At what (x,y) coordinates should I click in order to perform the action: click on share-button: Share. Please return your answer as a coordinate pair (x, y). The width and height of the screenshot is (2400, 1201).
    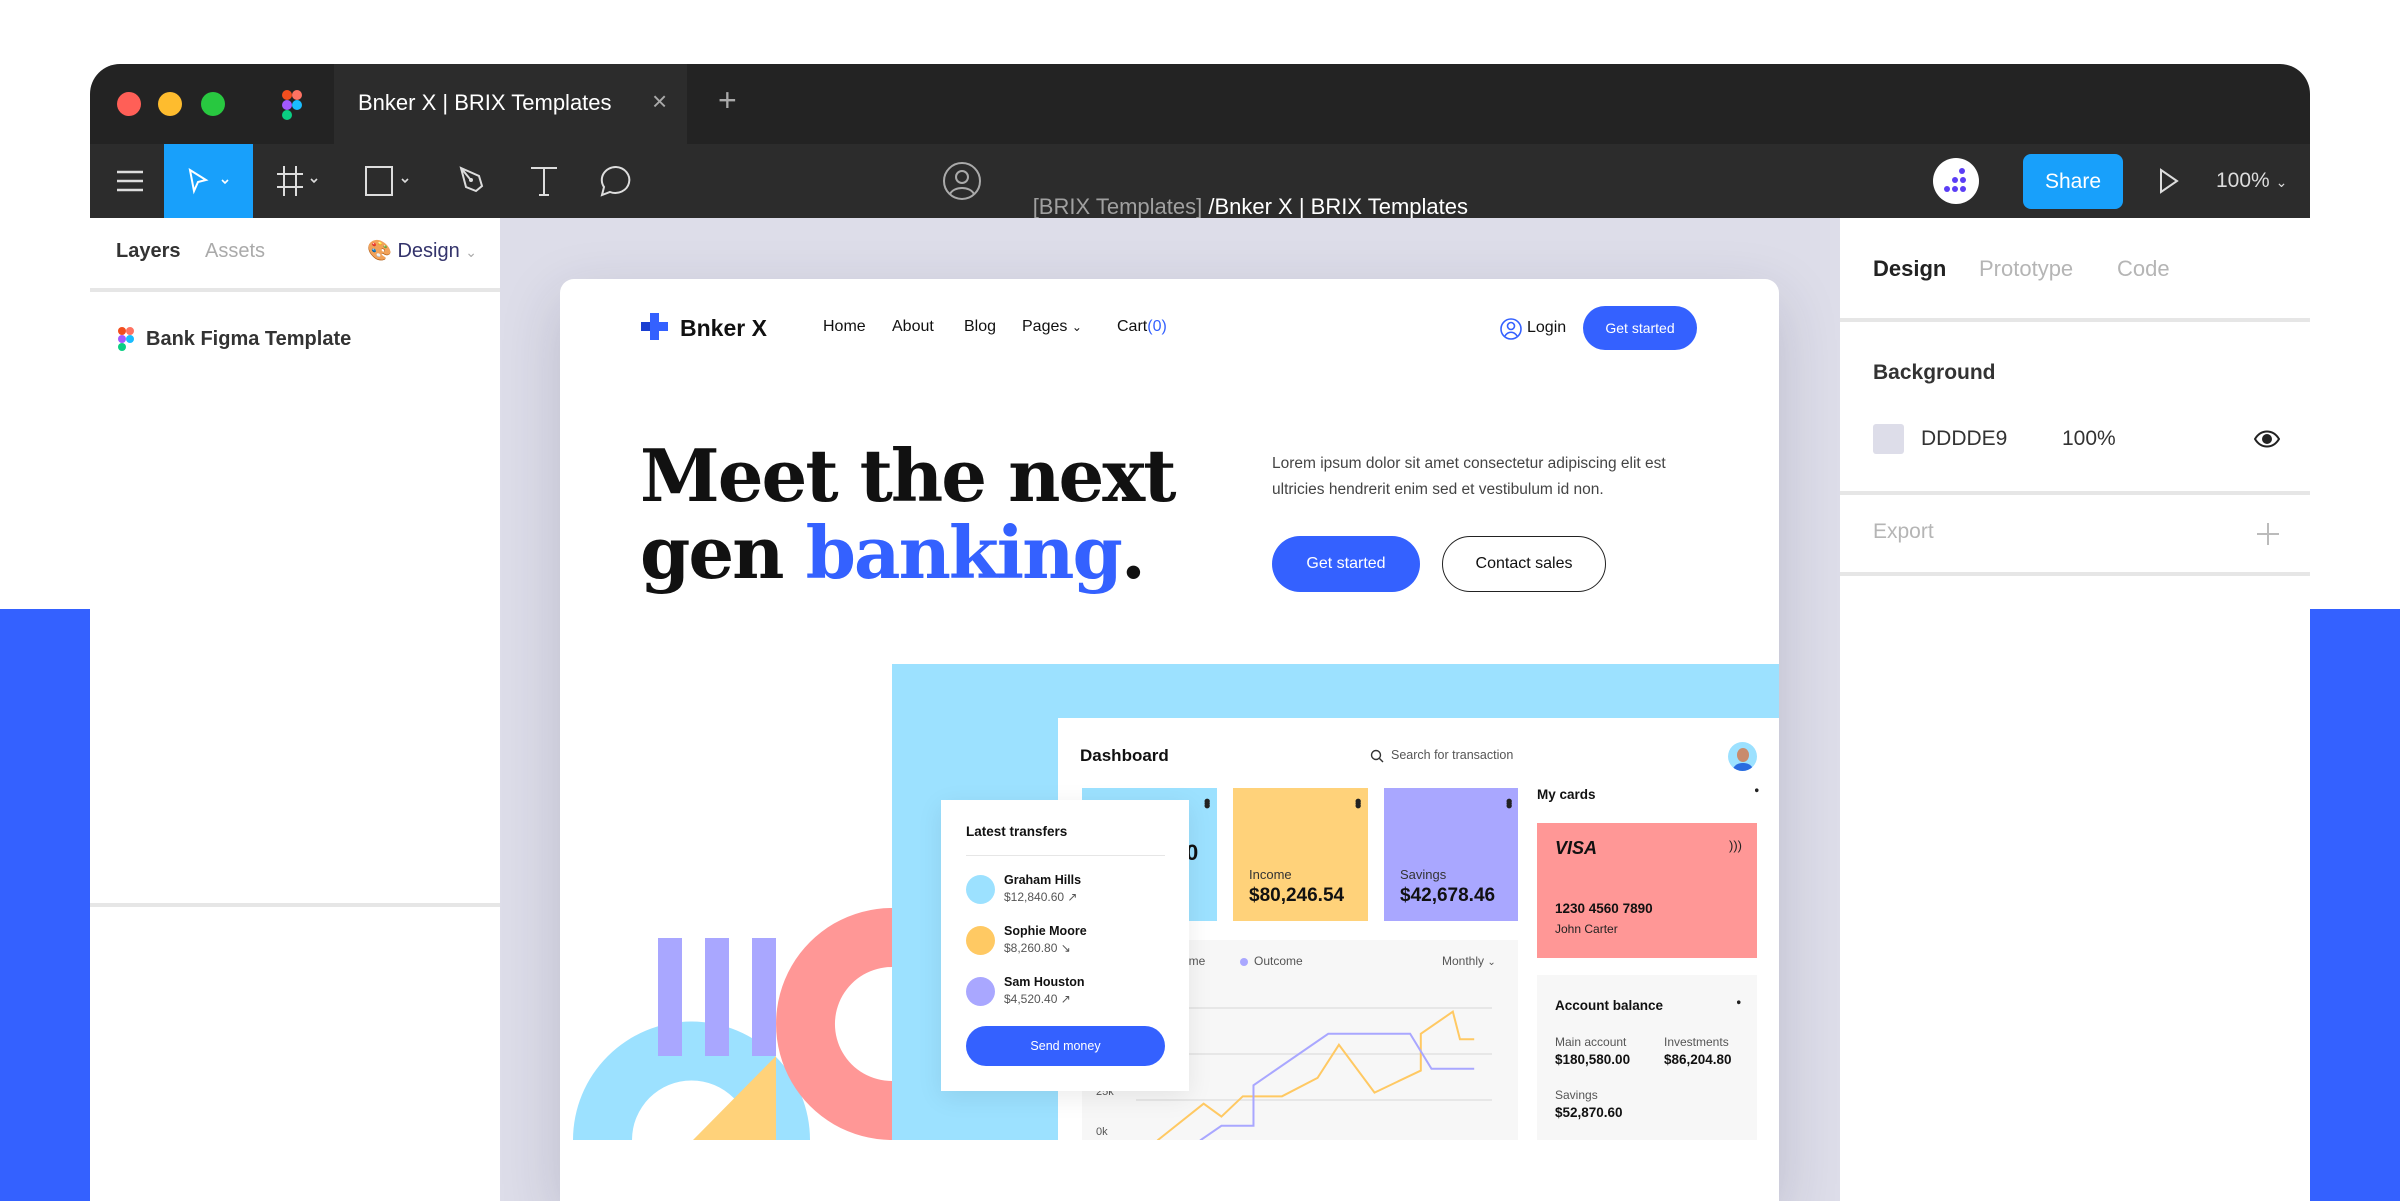
    Looking at the image, I should click on (2073, 181).